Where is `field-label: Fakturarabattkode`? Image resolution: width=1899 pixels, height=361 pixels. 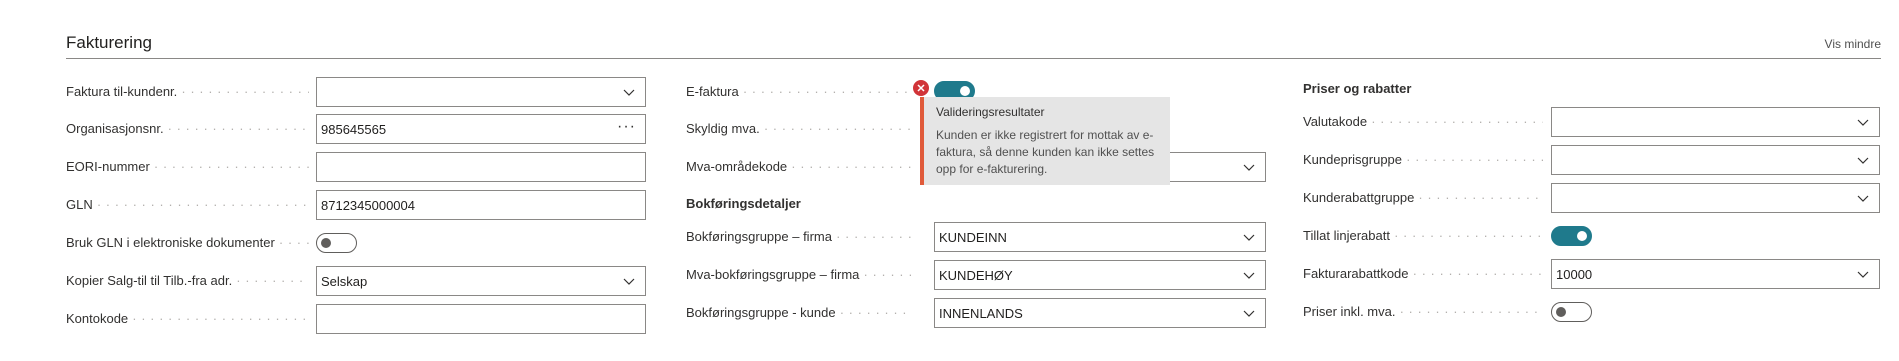
field-label: Fakturarabattkode is located at coordinates (1423, 273).